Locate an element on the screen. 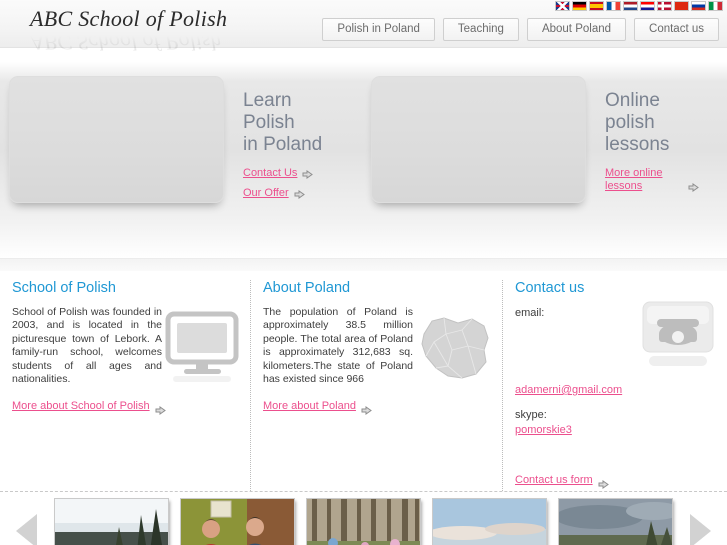 The height and width of the screenshot is (545, 727). hero-image-left is located at coordinates (116, 139).